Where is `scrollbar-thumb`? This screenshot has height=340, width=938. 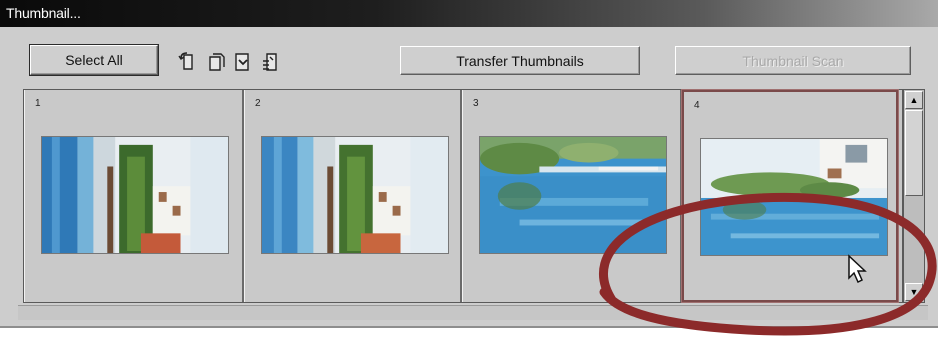 scrollbar-thumb is located at coordinates (914, 153).